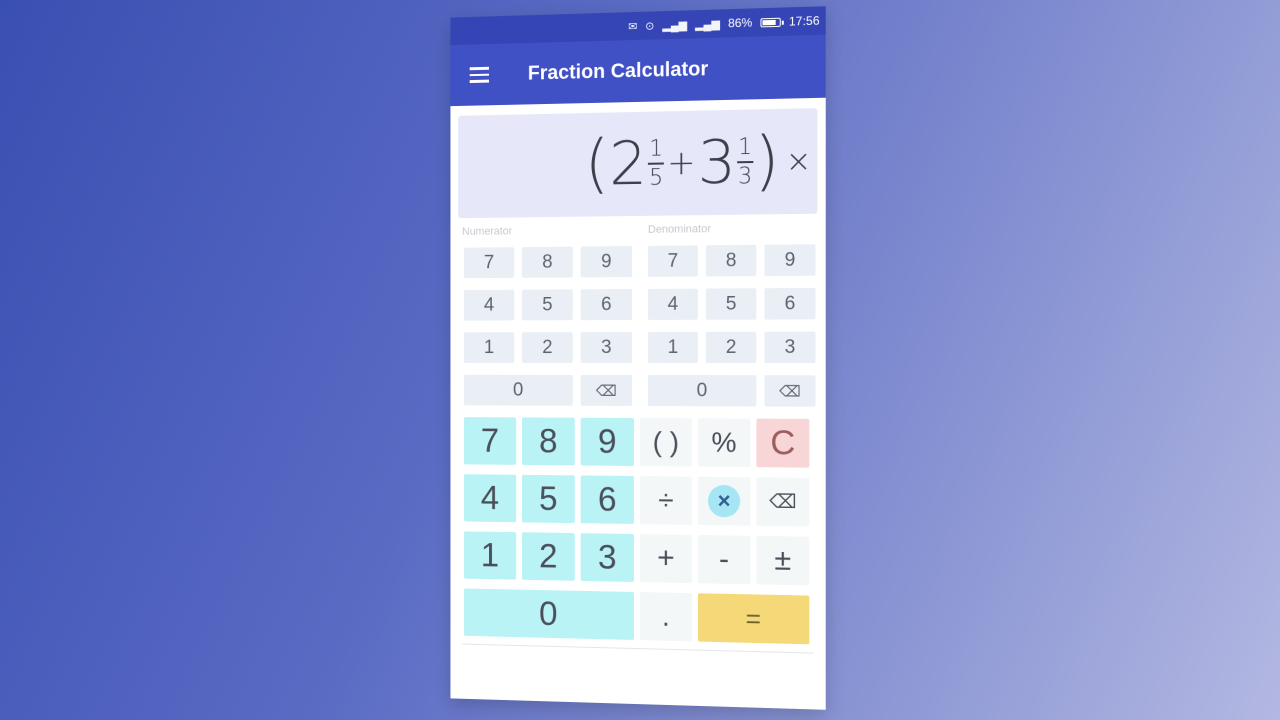 The height and width of the screenshot is (720, 1280). What do you see at coordinates (479, 75) in the screenshot?
I see `hamburger-menu-icon` at bounding box center [479, 75].